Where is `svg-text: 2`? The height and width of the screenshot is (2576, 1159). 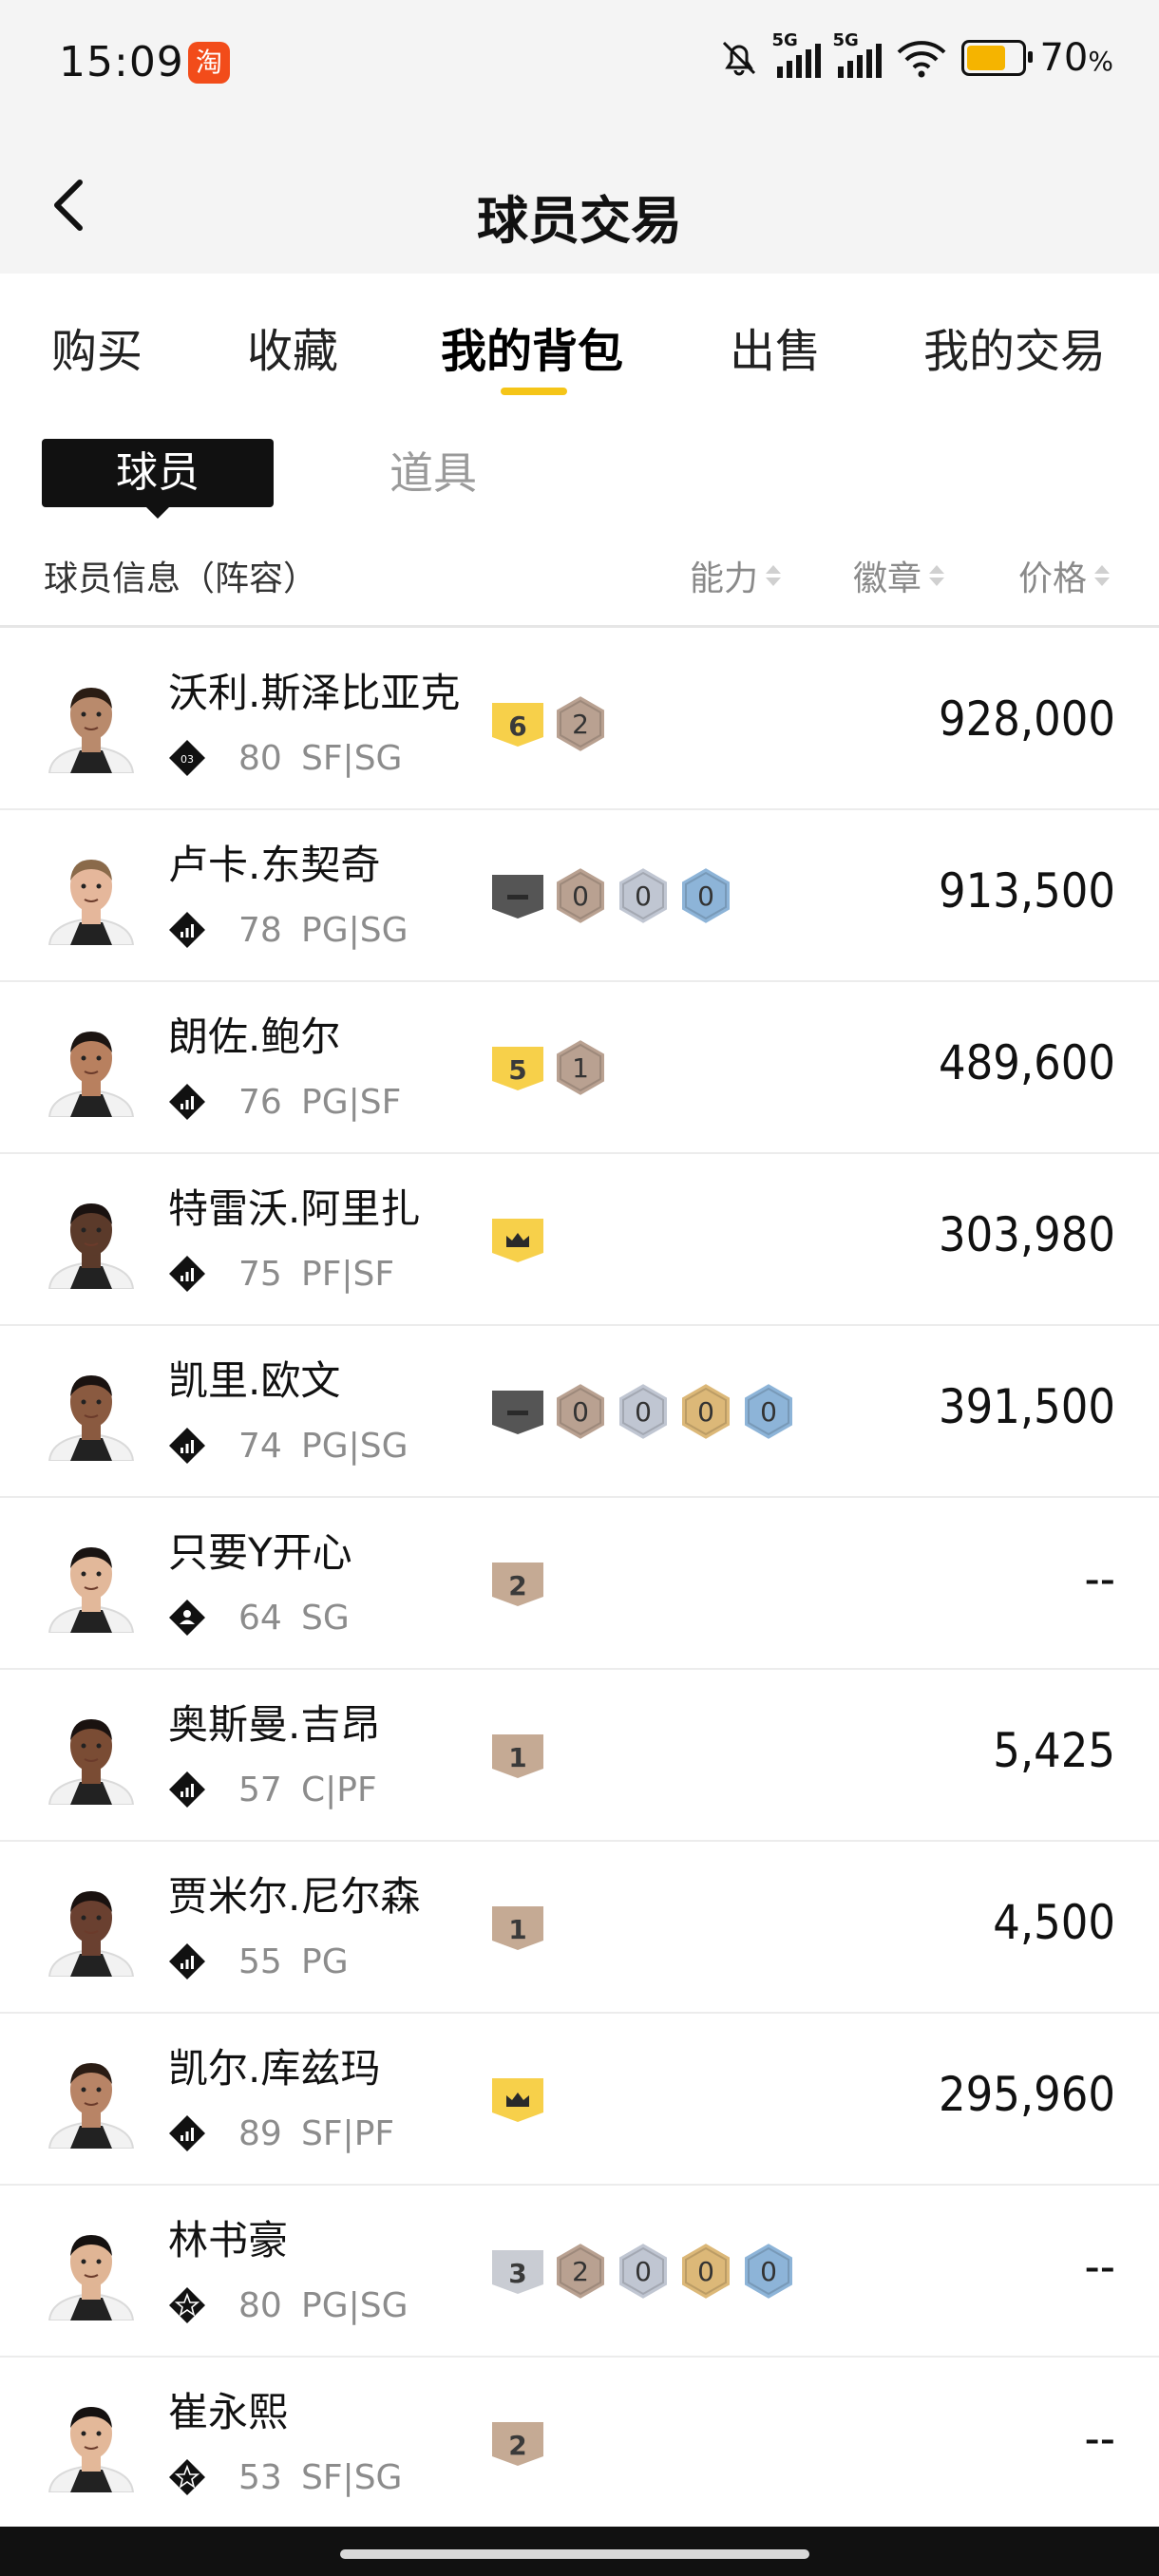
svg-text: 2 is located at coordinates (517, 1585).